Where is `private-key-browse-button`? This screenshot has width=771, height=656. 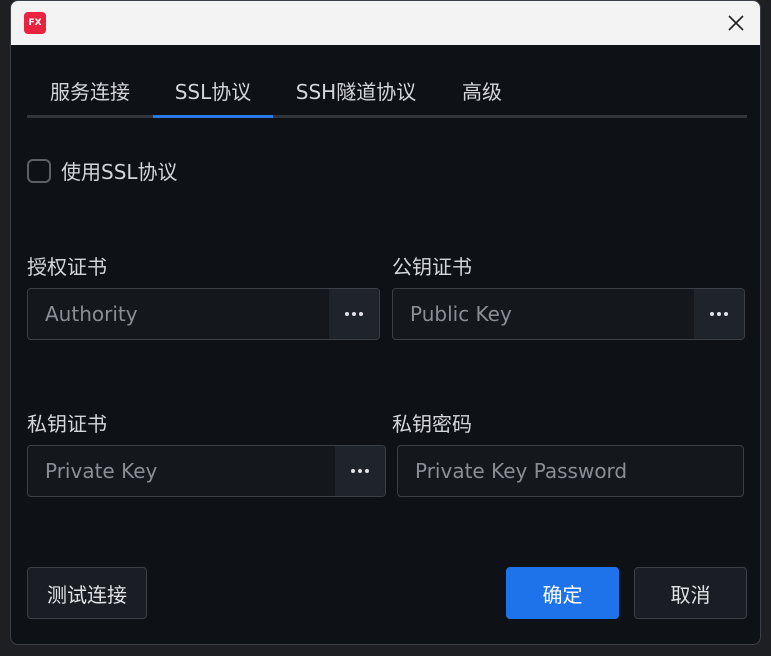 private-key-browse-button is located at coordinates (360, 471).